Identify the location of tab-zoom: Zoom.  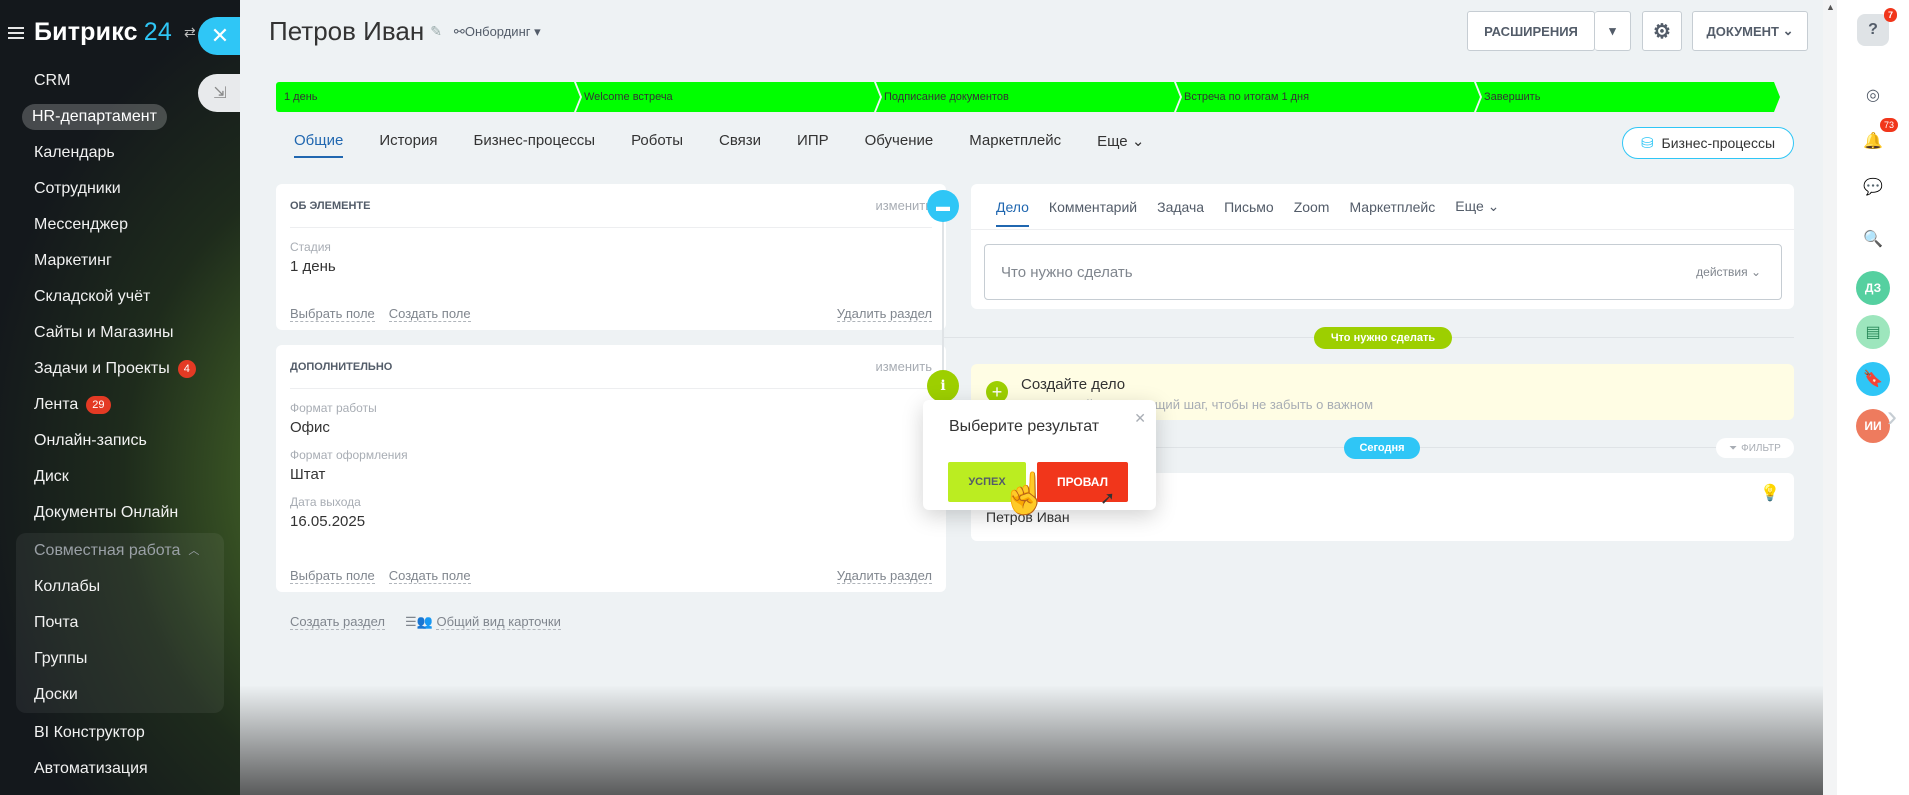
(1312, 207).